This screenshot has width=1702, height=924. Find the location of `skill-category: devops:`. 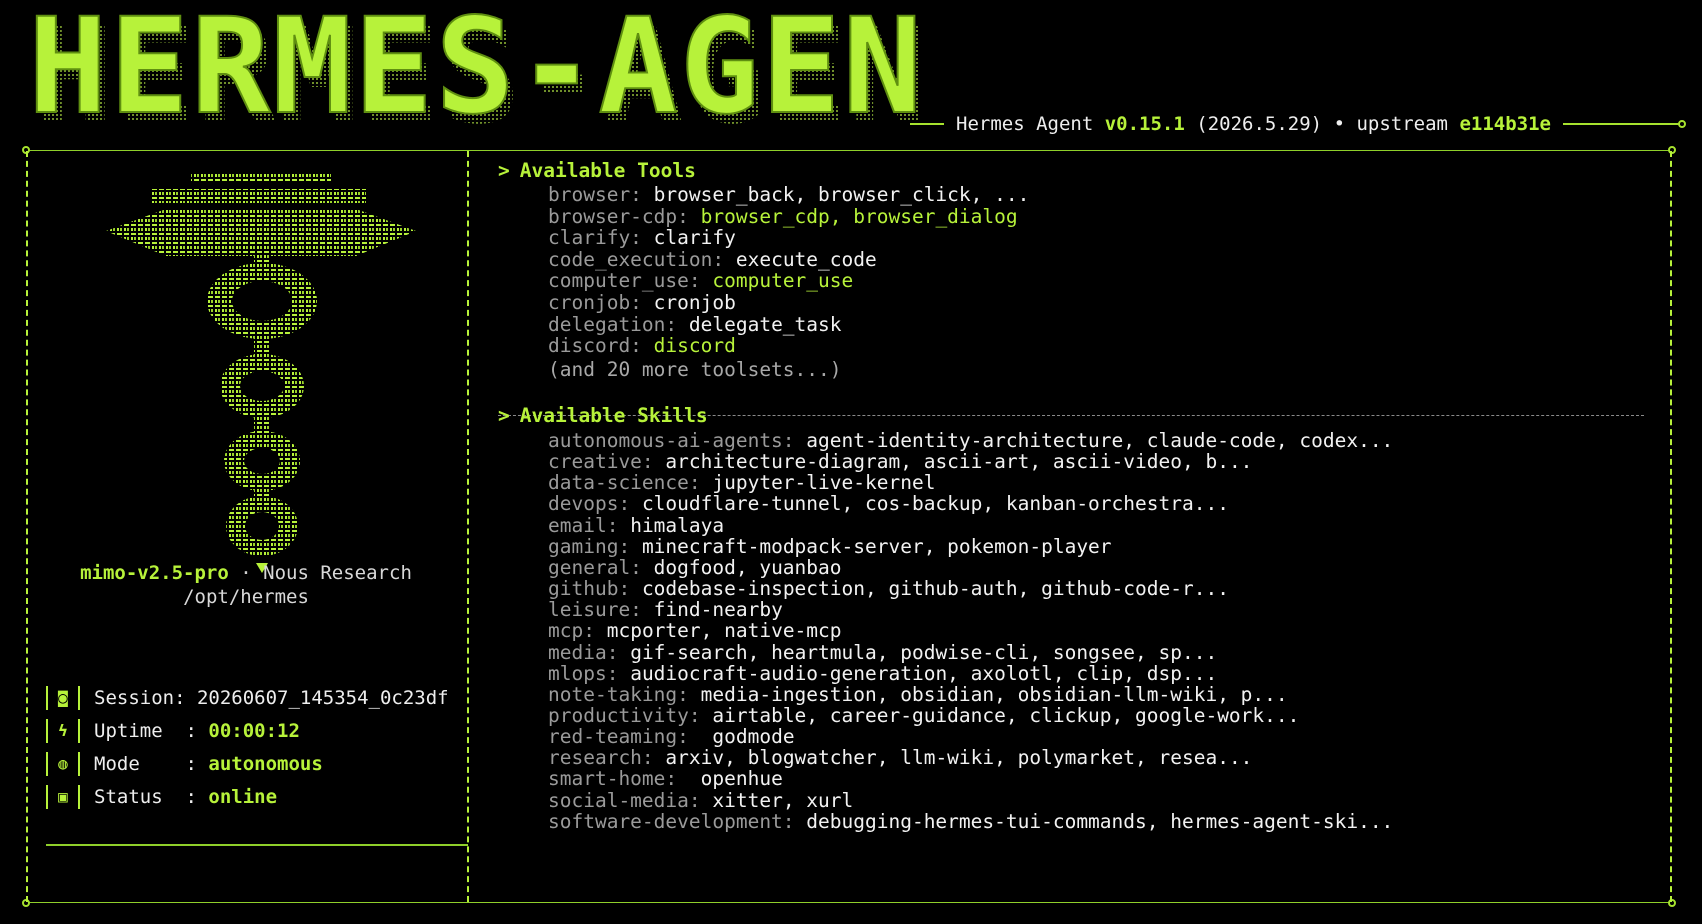

skill-category: devops: is located at coordinates (589, 504).